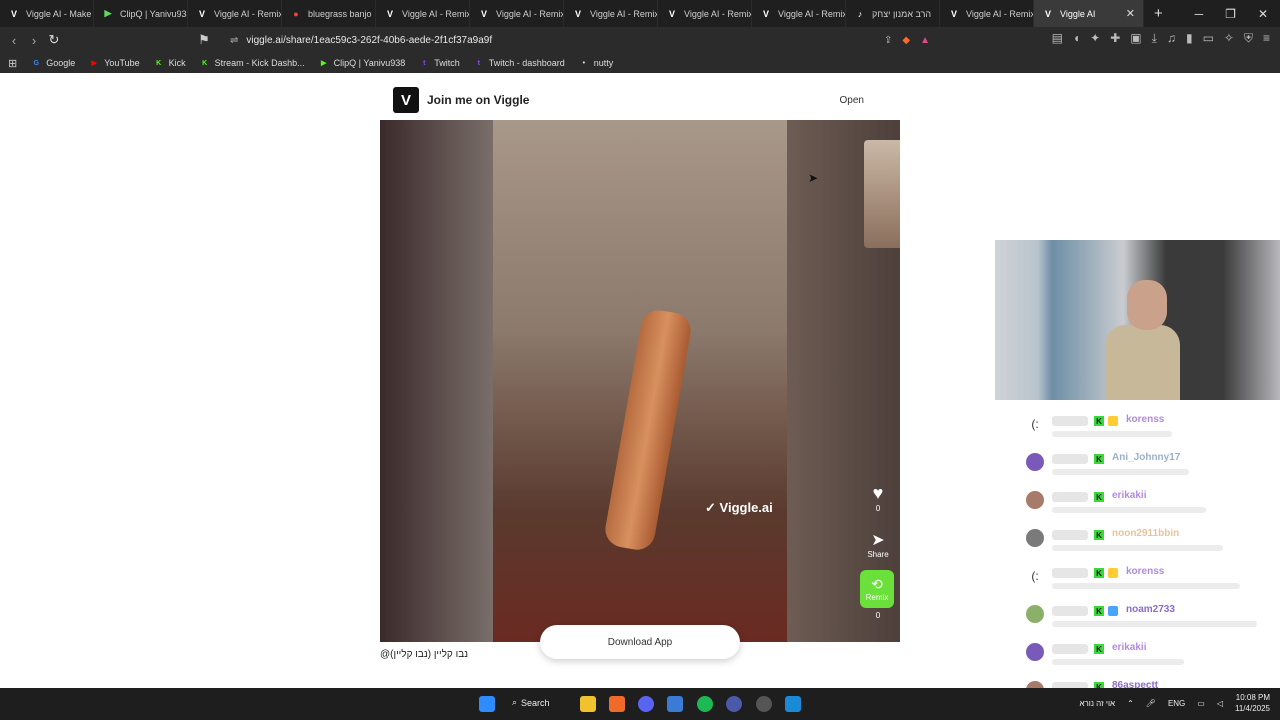 The height and width of the screenshot is (720, 1280). I want to click on taskbar-search: ⌕ Search, so click(531, 702).